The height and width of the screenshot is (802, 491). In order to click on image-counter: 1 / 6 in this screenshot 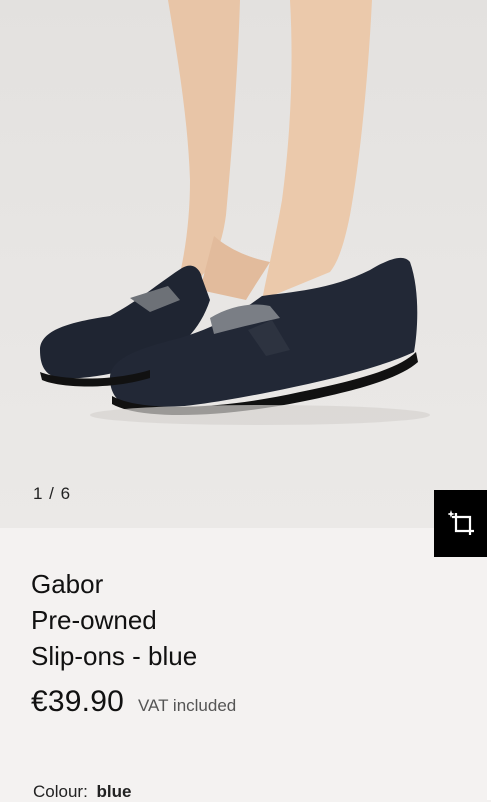, I will do `click(52, 493)`.